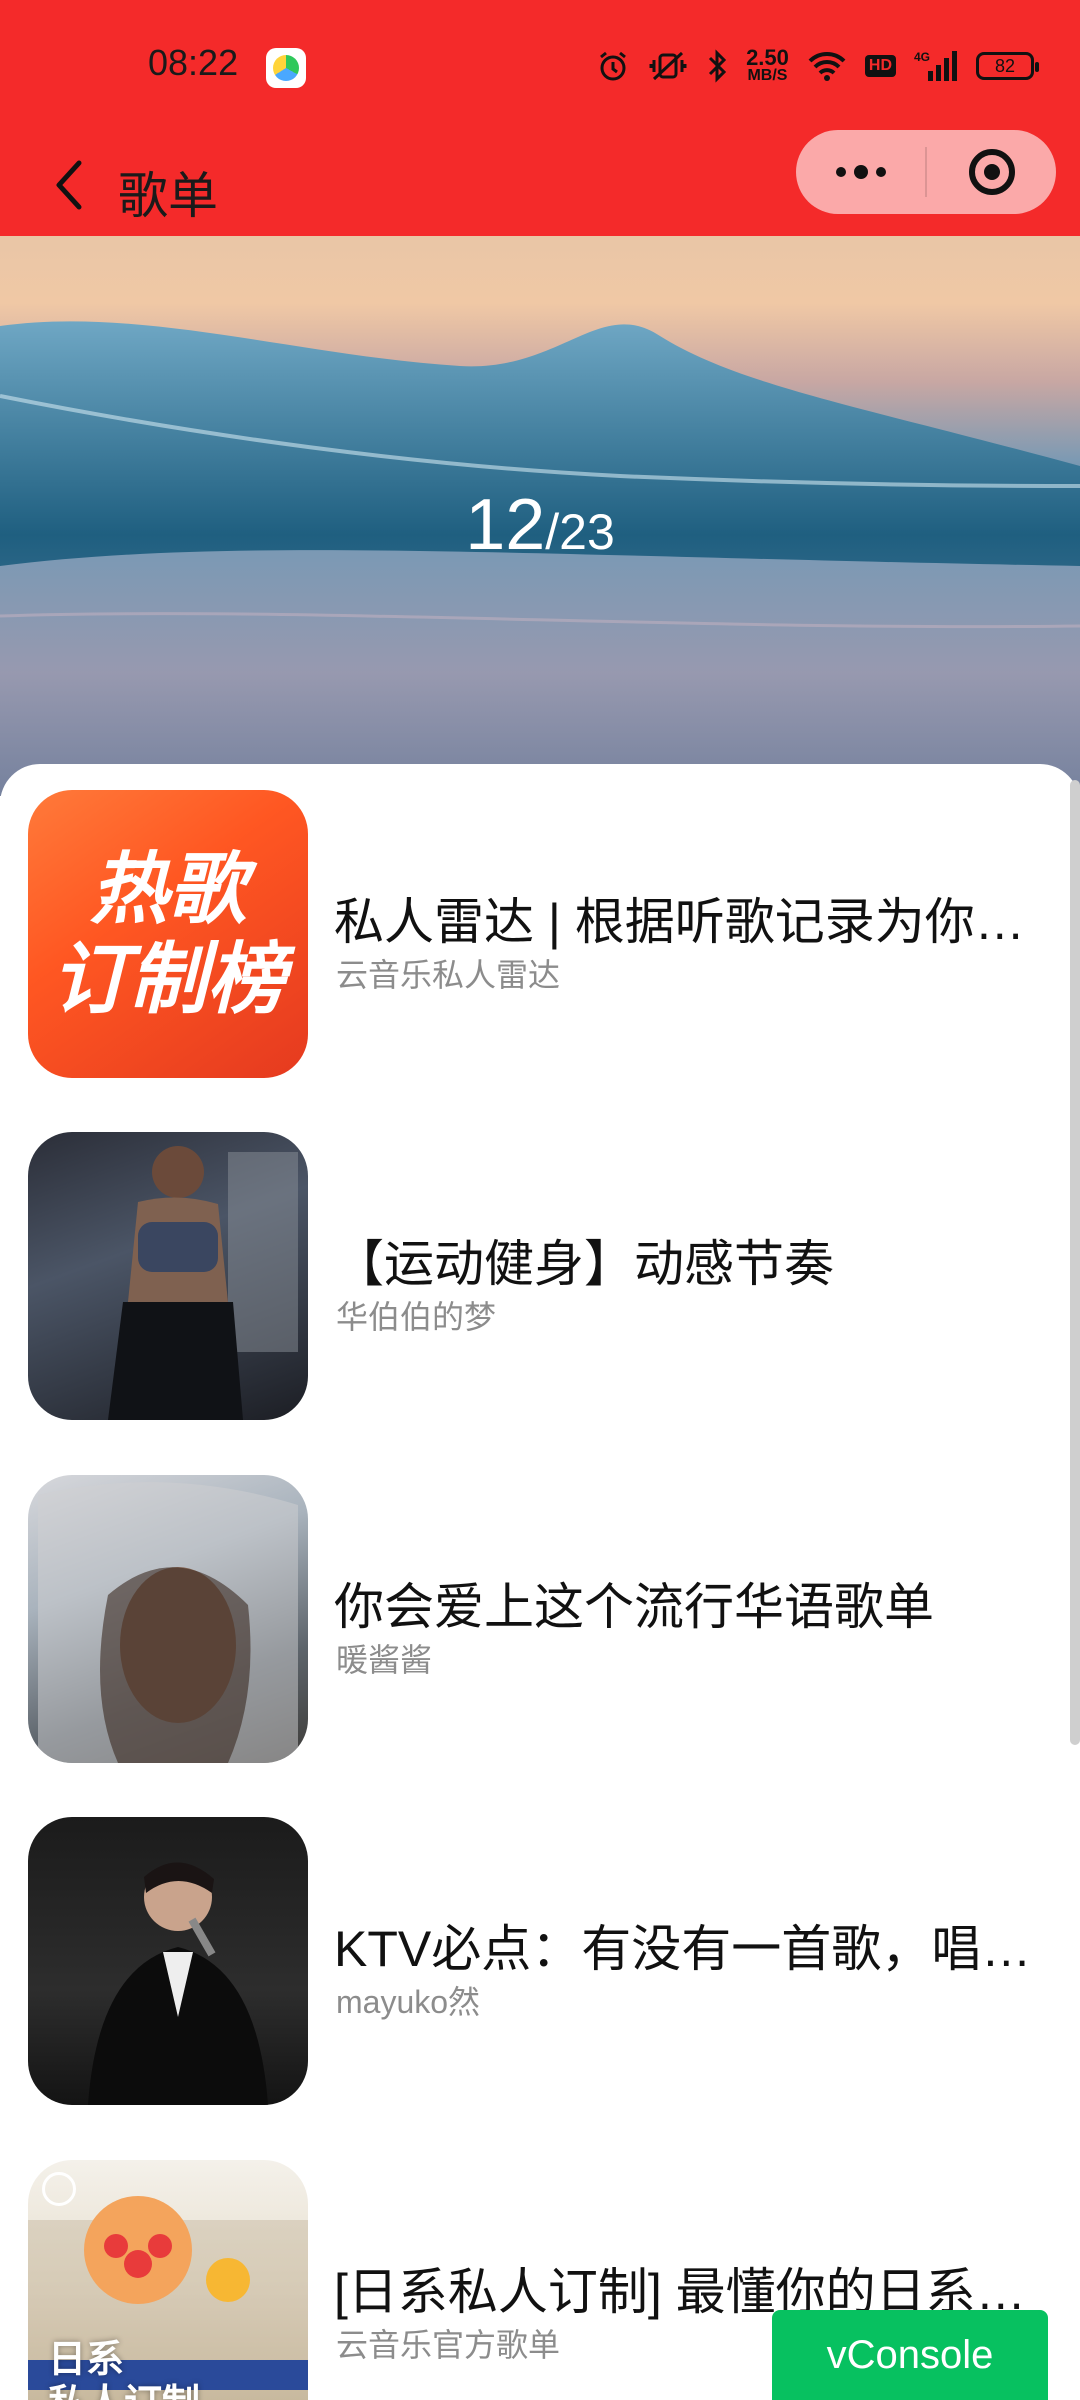  Describe the element at coordinates (59, 2189) in the screenshot. I see `netease-logo-icon` at that location.